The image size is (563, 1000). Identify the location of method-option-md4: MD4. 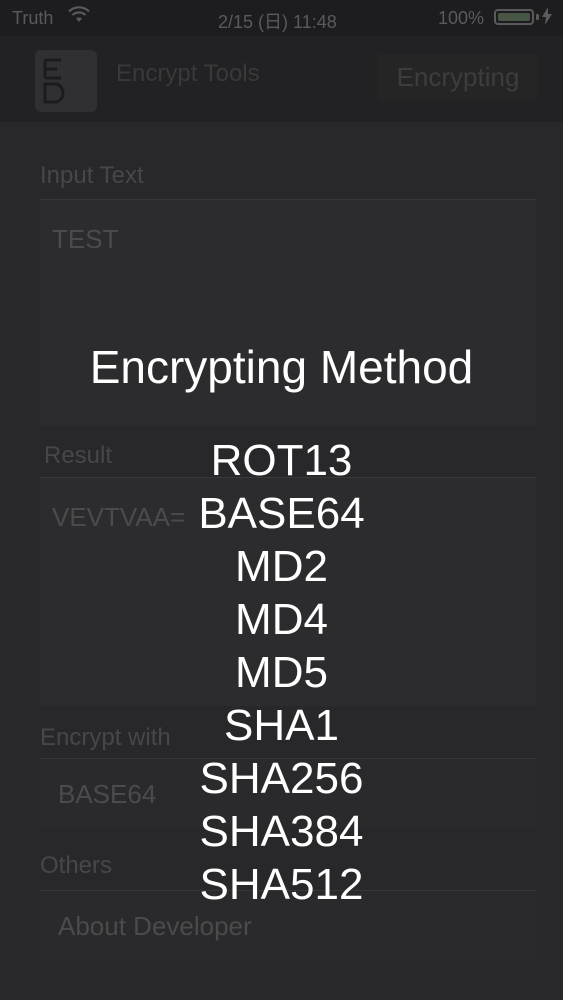
(281, 619).